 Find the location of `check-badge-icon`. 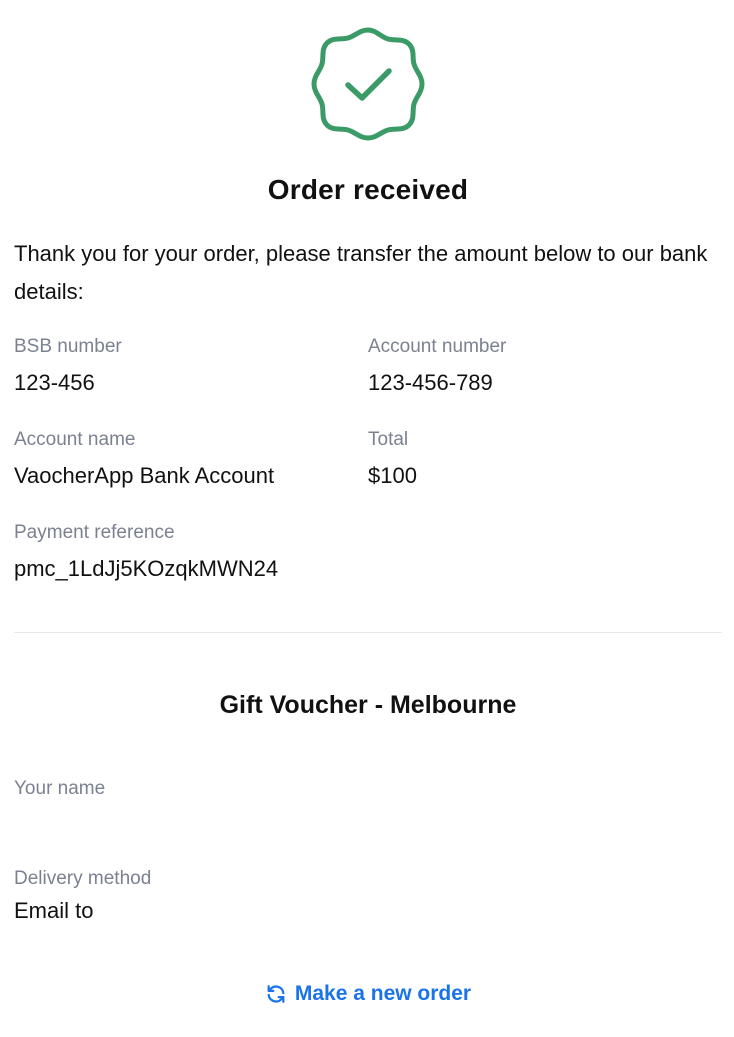

check-badge-icon is located at coordinates (368, 84).